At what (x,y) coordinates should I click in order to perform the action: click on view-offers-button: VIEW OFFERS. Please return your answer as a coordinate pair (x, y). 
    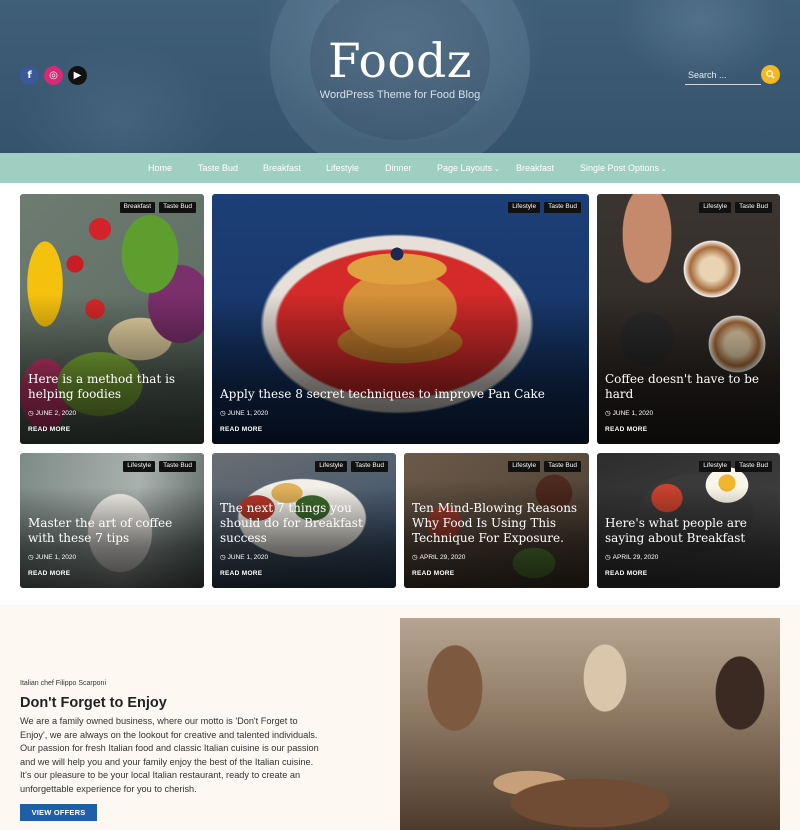
    Looking at the image, I should click on (58, 812).